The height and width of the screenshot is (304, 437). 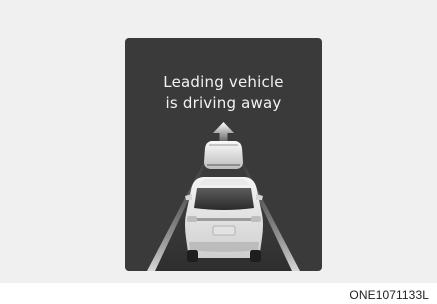 I want to click on figure-code: ONE1071133L, so click(x=389, y=295).